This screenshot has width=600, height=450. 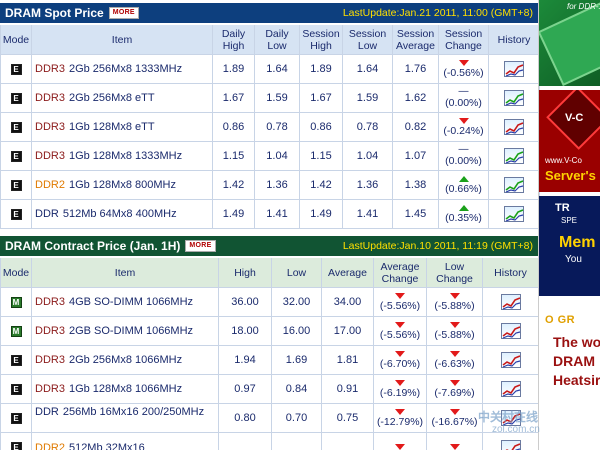 What do you see at coordinates (125, 302) in the screenshot?
I see `item-cell: DDR3 4GB SO-DIMM 1066MHz` at bounding box center [125, 302].